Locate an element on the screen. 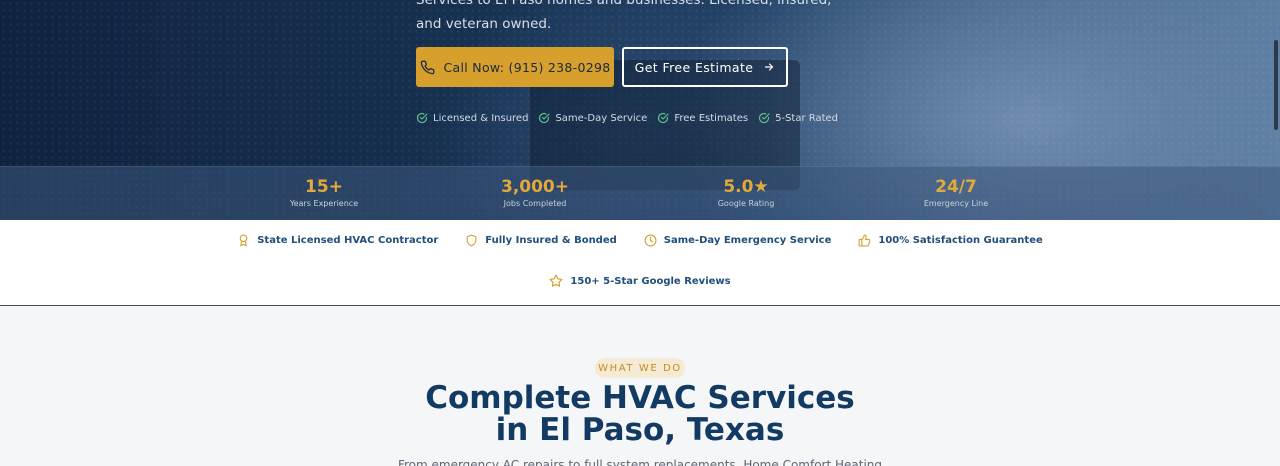 This screenshot has height=466, width=1280. shield-icon is located at coordinates (471, 240).